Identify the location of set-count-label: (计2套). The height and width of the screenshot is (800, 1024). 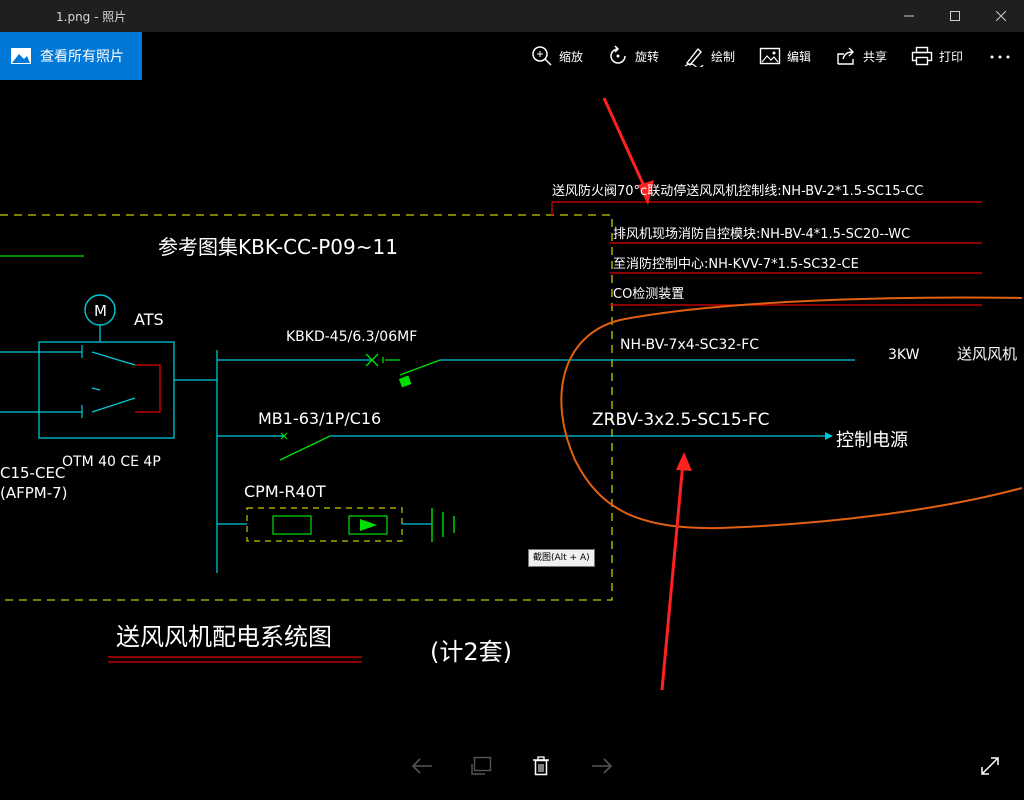
(471, 652).